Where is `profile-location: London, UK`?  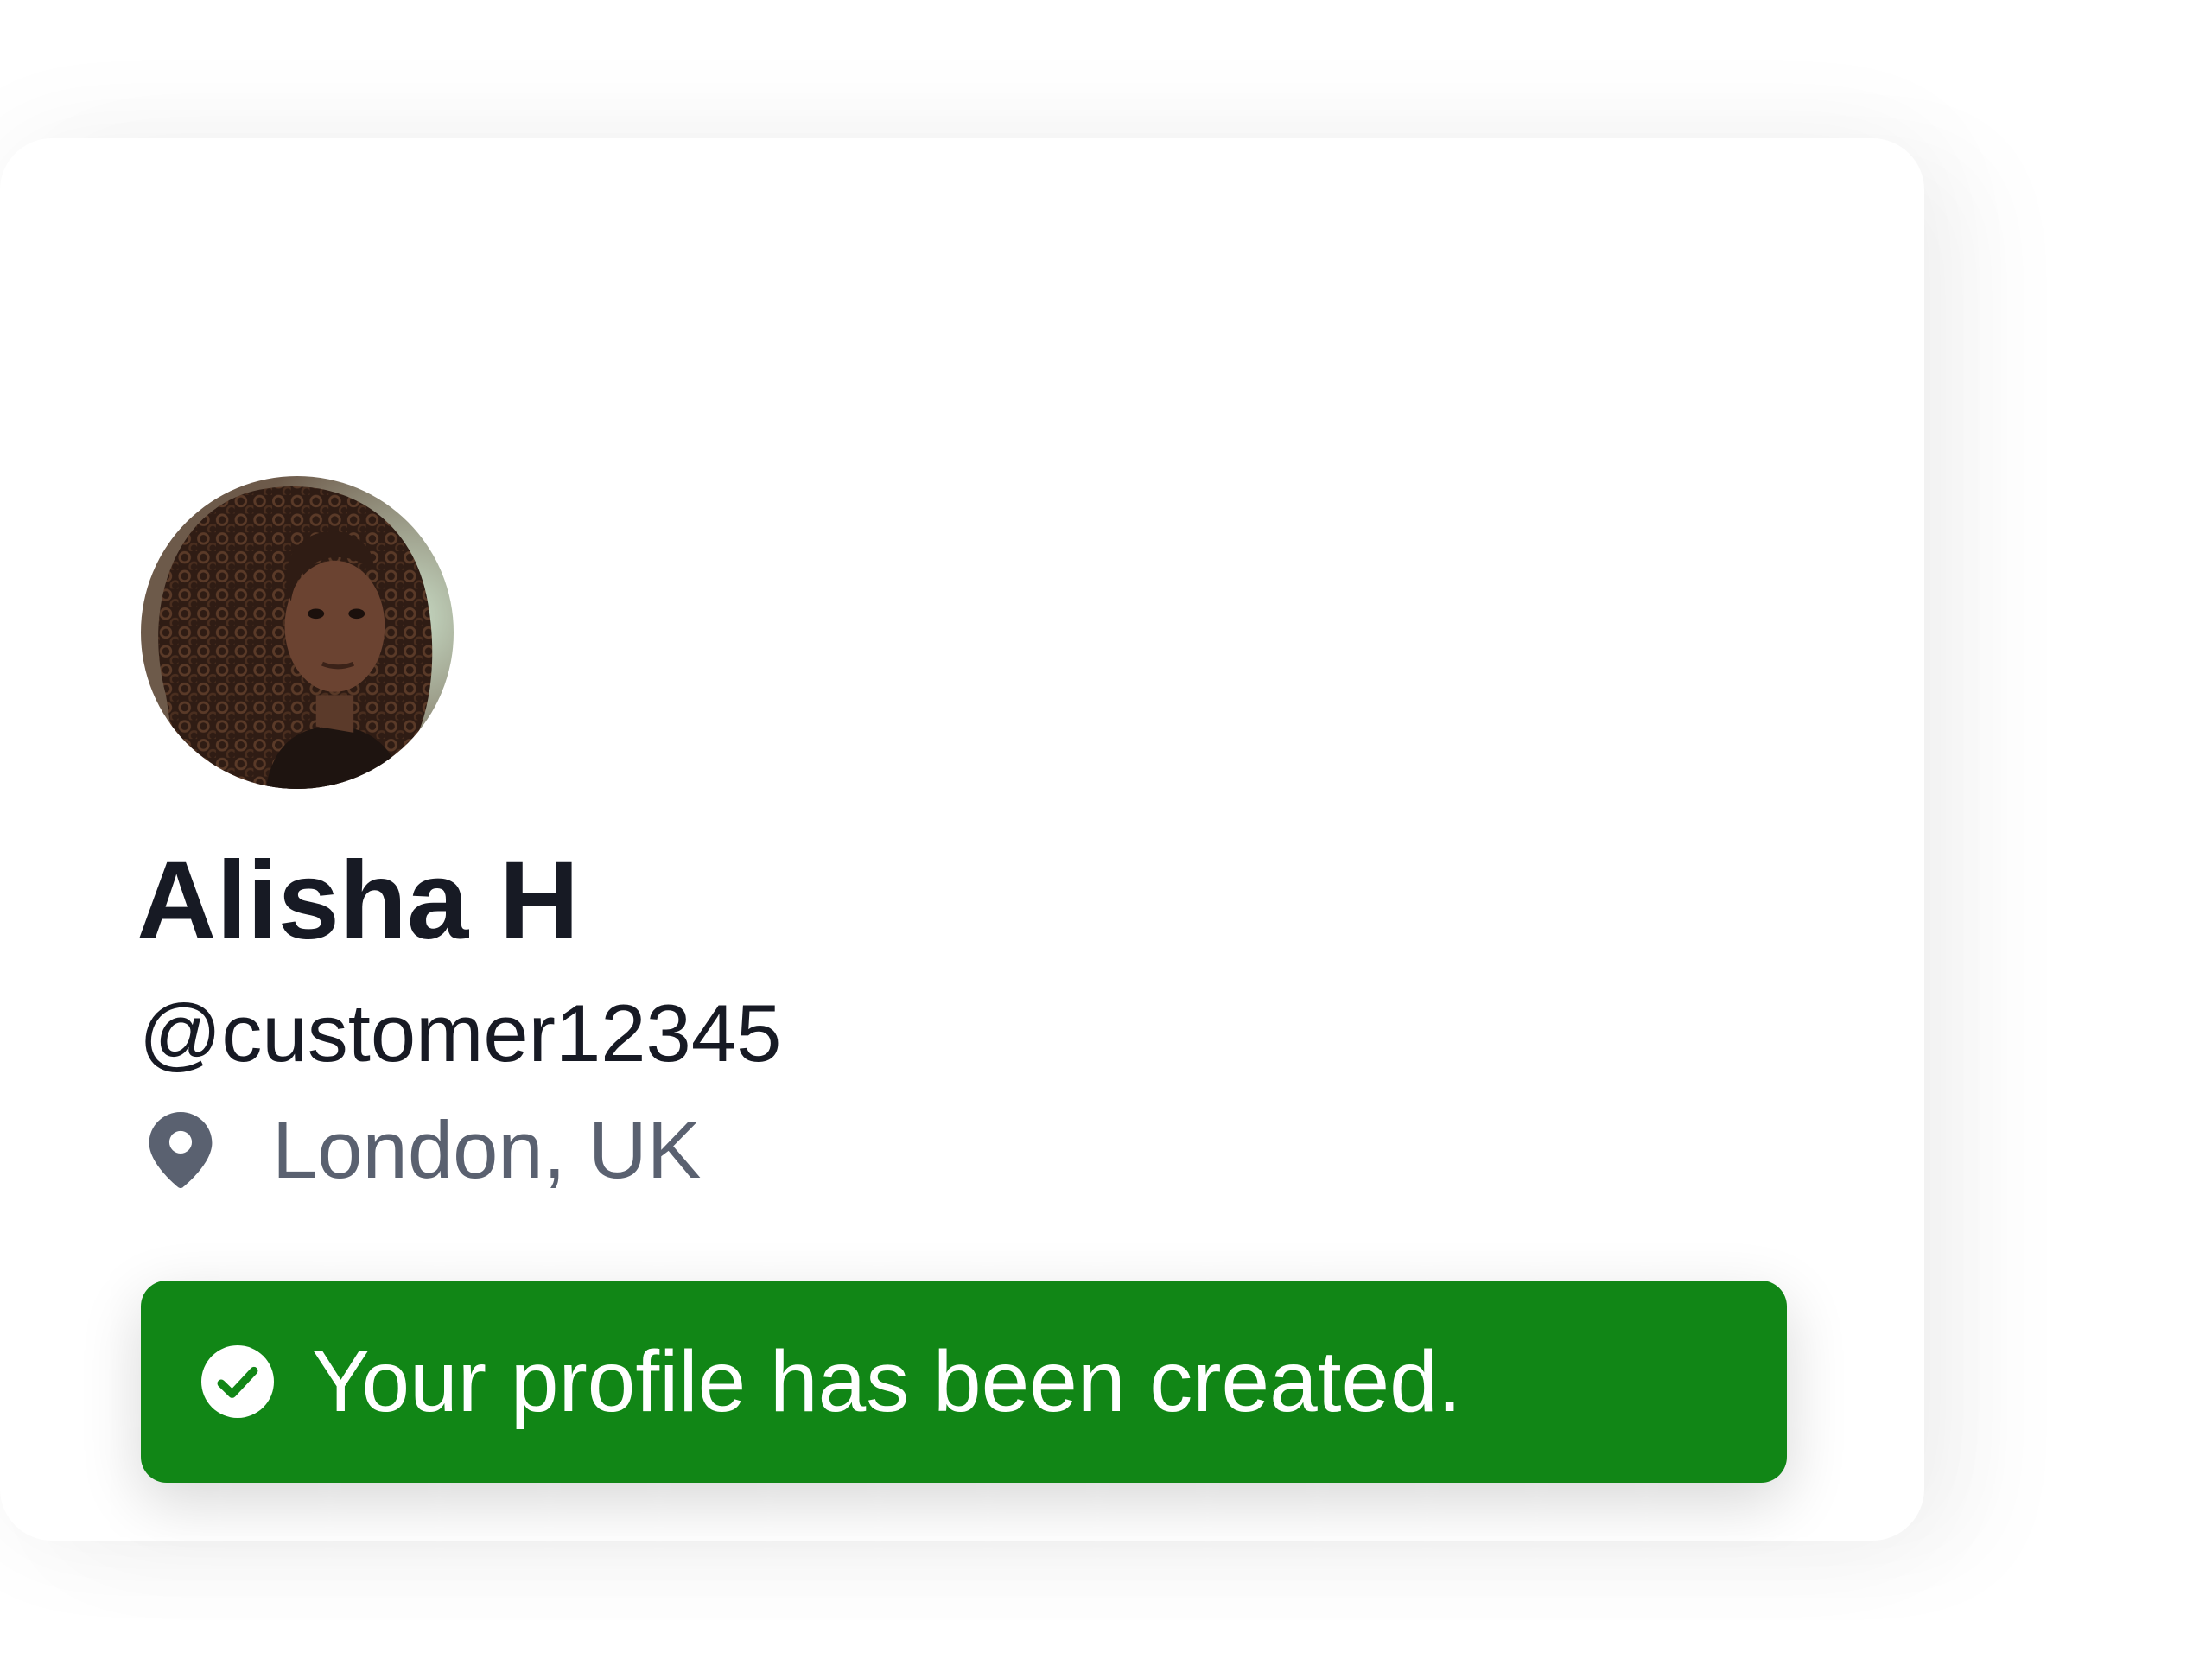 profile-location: London, UK is located at coordinates (425, 1150).